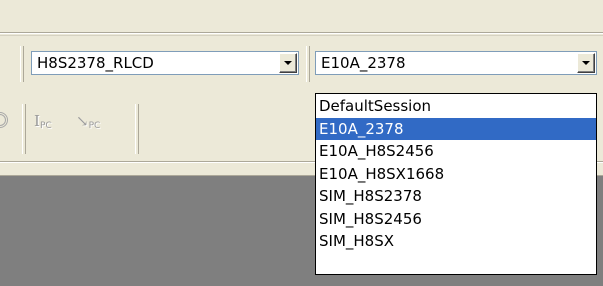 This screenshot has width=603, height=286. I want to click on menu-strip, so click(301, 16).